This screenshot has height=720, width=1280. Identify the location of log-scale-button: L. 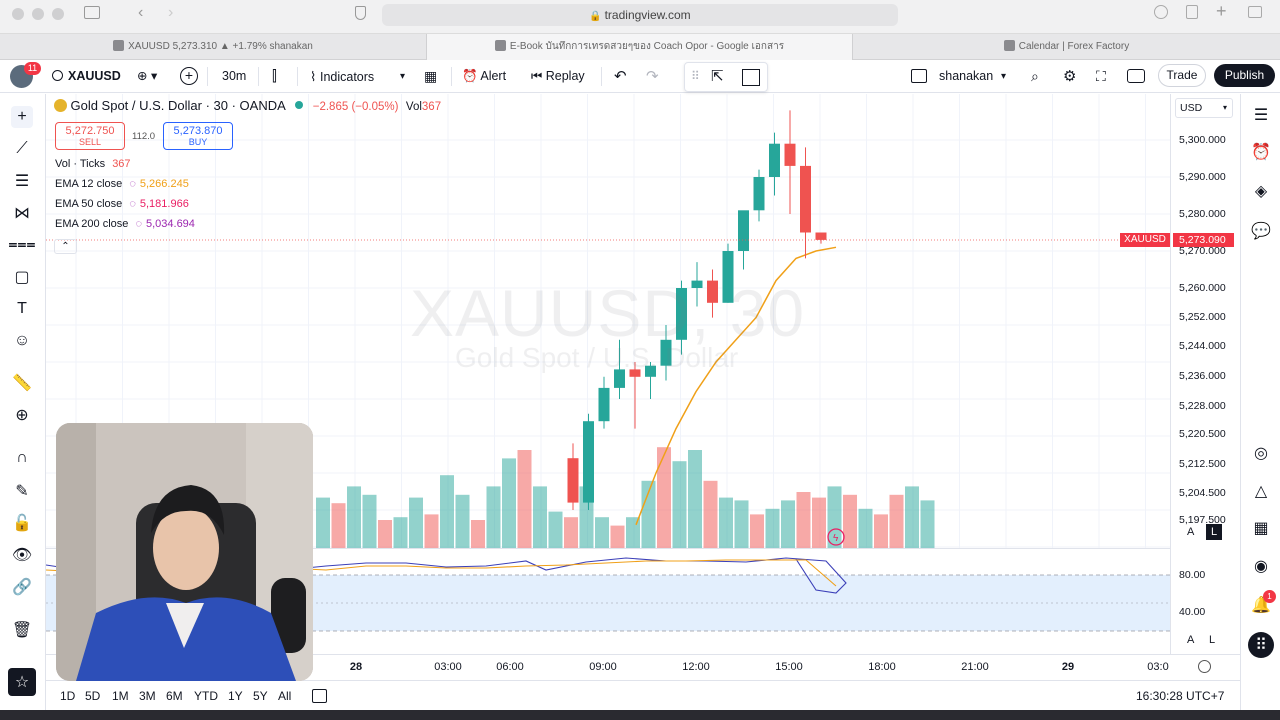
(1214, 532).